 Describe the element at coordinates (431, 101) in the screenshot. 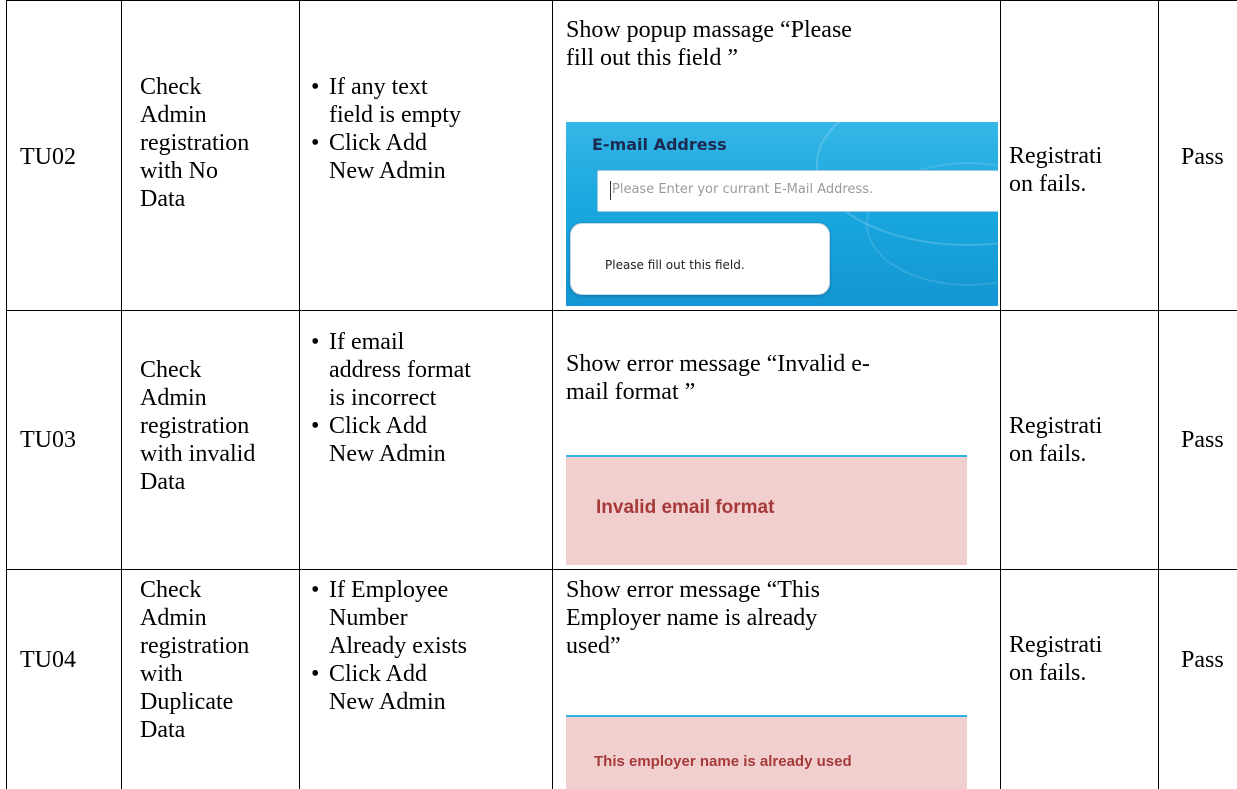

I see `step-item: If any text field is empty` at that location.